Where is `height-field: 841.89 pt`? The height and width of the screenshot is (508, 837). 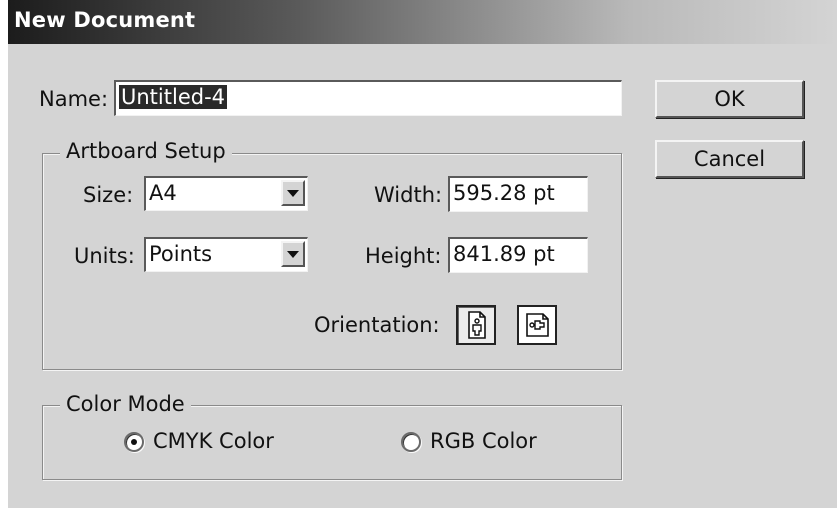
height-field: 841.89 pt is located at coordinates (518, 255).